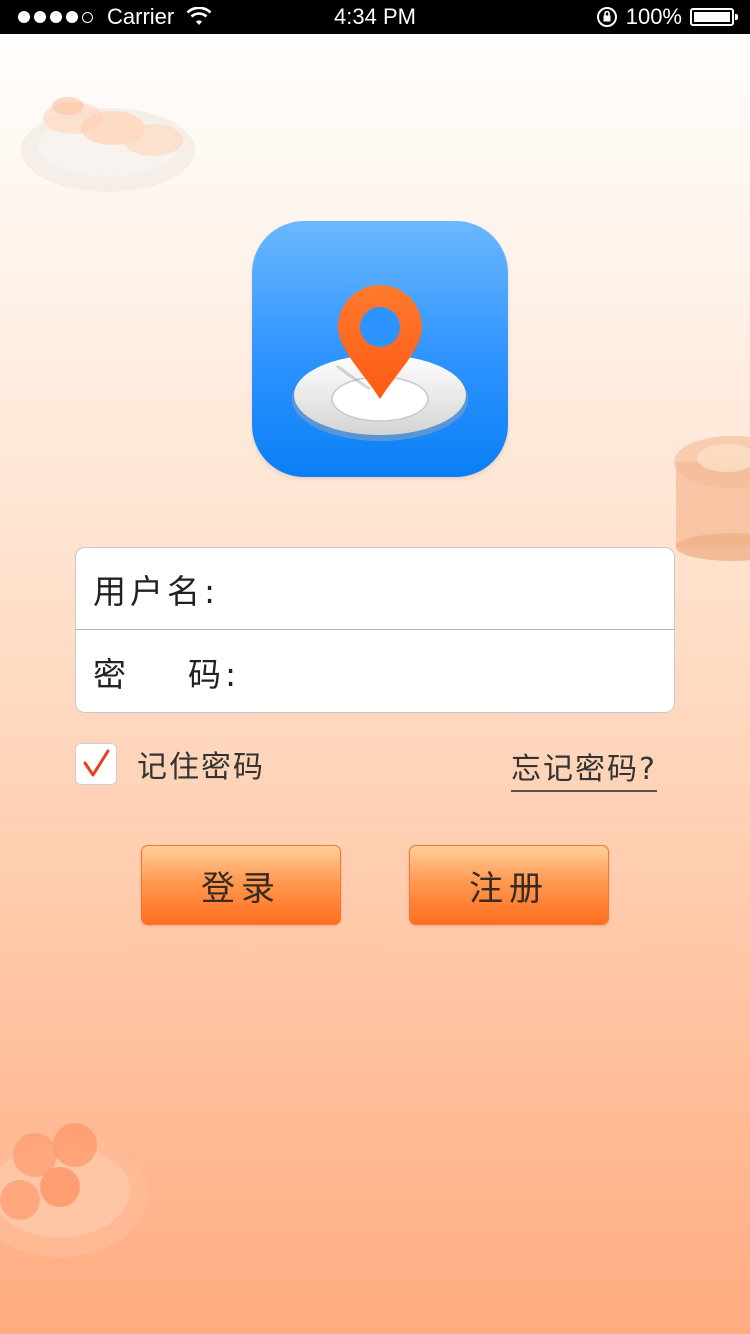 Image resolution: width=750 pixels, height=1334 pixels. What do you see at coordinates (75, 1192) in the screenshot?
I see `shrimp-plate-decoration` at bounding box center [75, 1192].